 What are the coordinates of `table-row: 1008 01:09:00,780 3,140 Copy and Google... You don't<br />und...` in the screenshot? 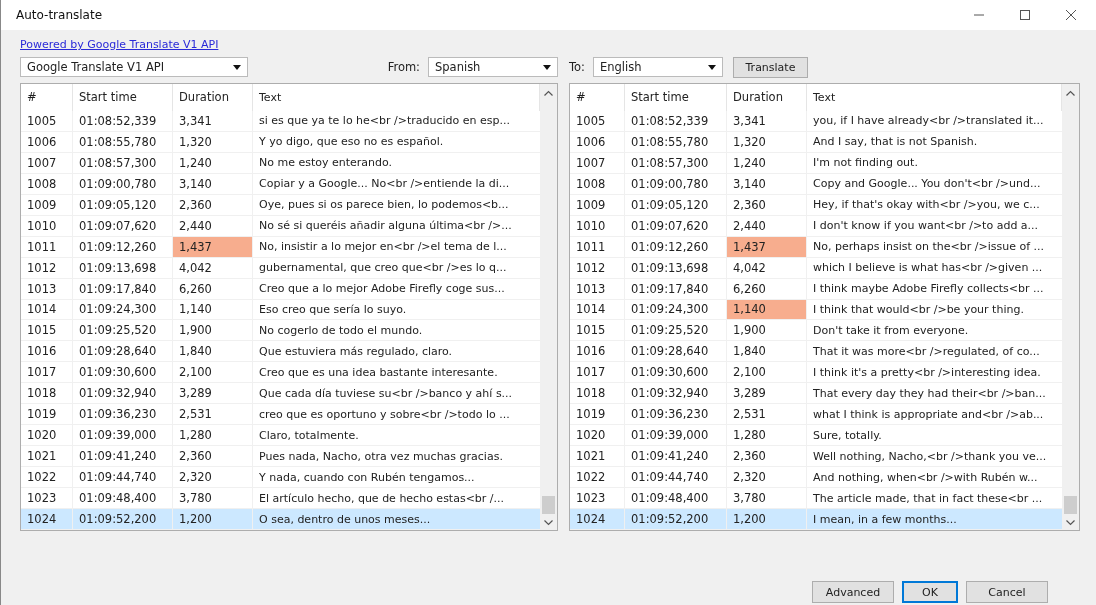 It's located at (816, 184).